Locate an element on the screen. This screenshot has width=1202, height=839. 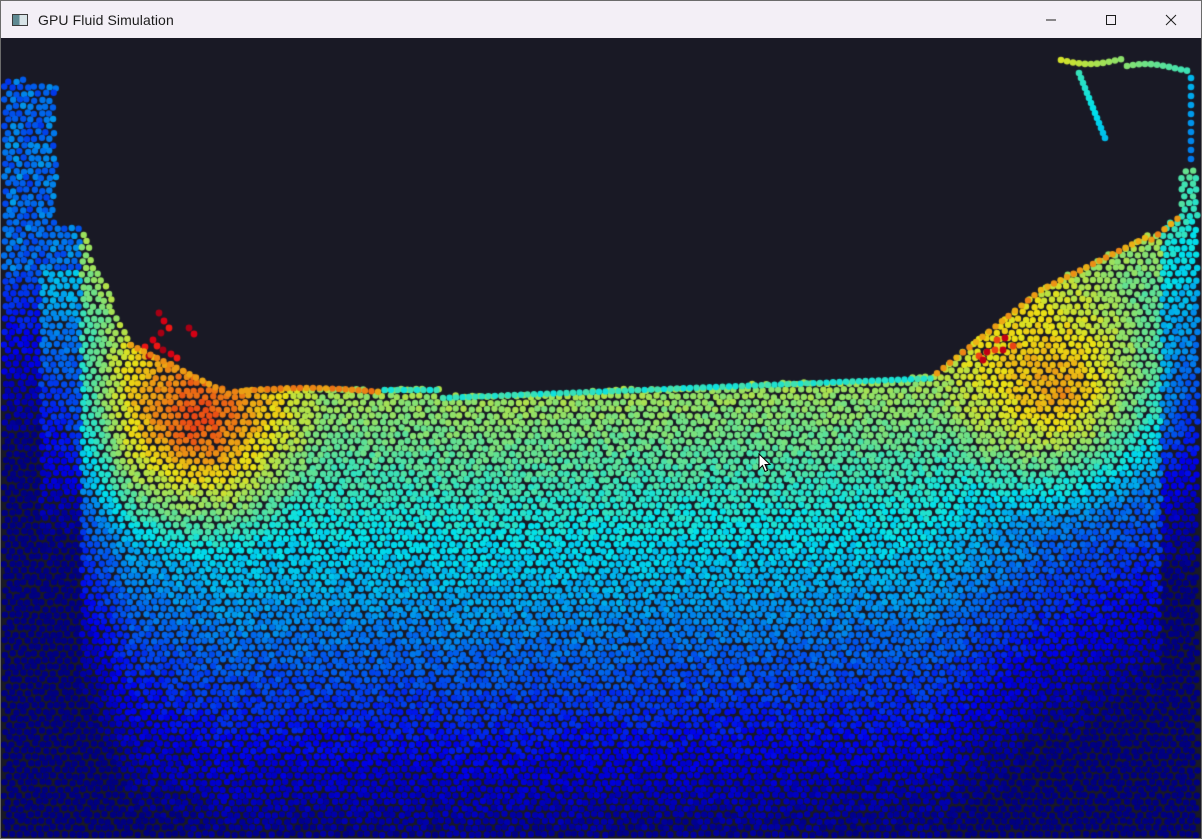
title-bar: GPU Fluid Simulation is located at coordinates (601, 19).